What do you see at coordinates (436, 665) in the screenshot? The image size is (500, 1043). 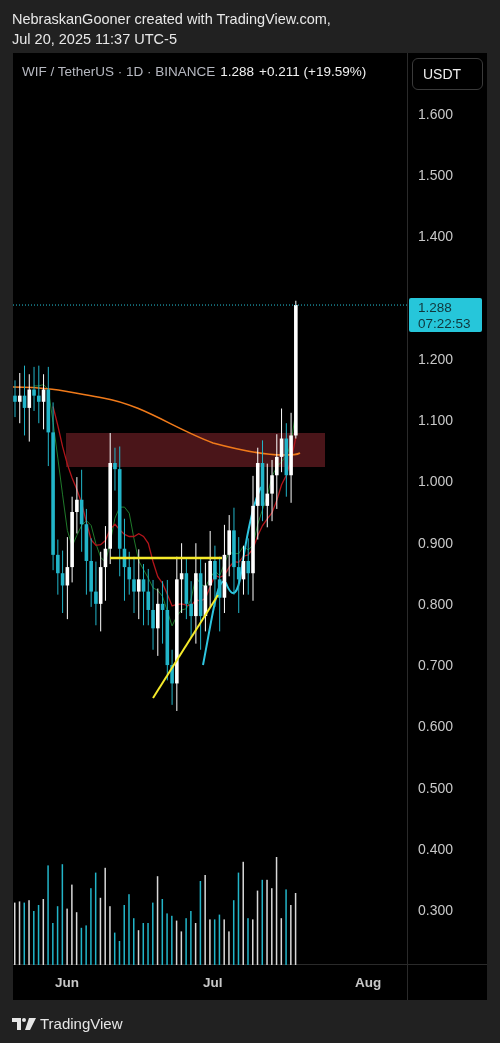 I see `price-tick-label: 0.700` at bounding box center [436, 665].